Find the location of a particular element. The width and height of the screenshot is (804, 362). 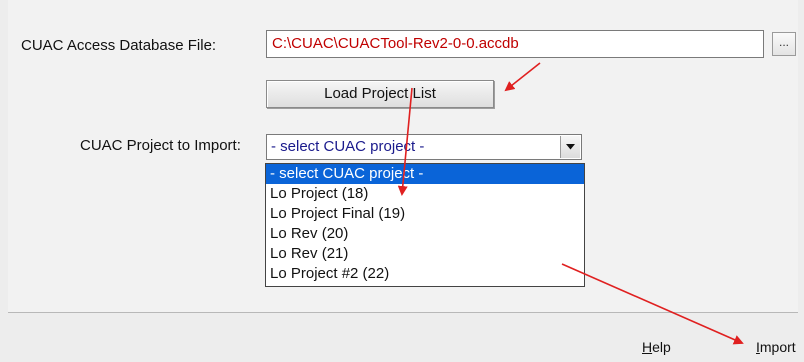

db-file-path-field: C:\CUAC\CUACTool-Rev2-0-0.accdb is located at coordinates (515, 44).